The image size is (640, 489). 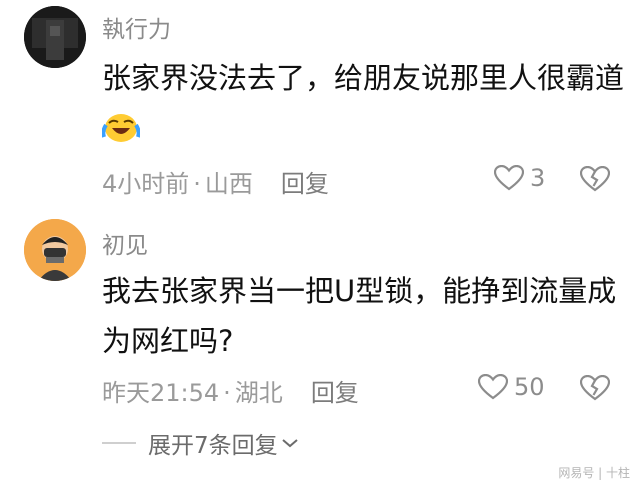 What do you see at coordinates (146, 184) in the screenshot?
I see `comment-time-1: 4小时前` at bounding box center [146, 184].